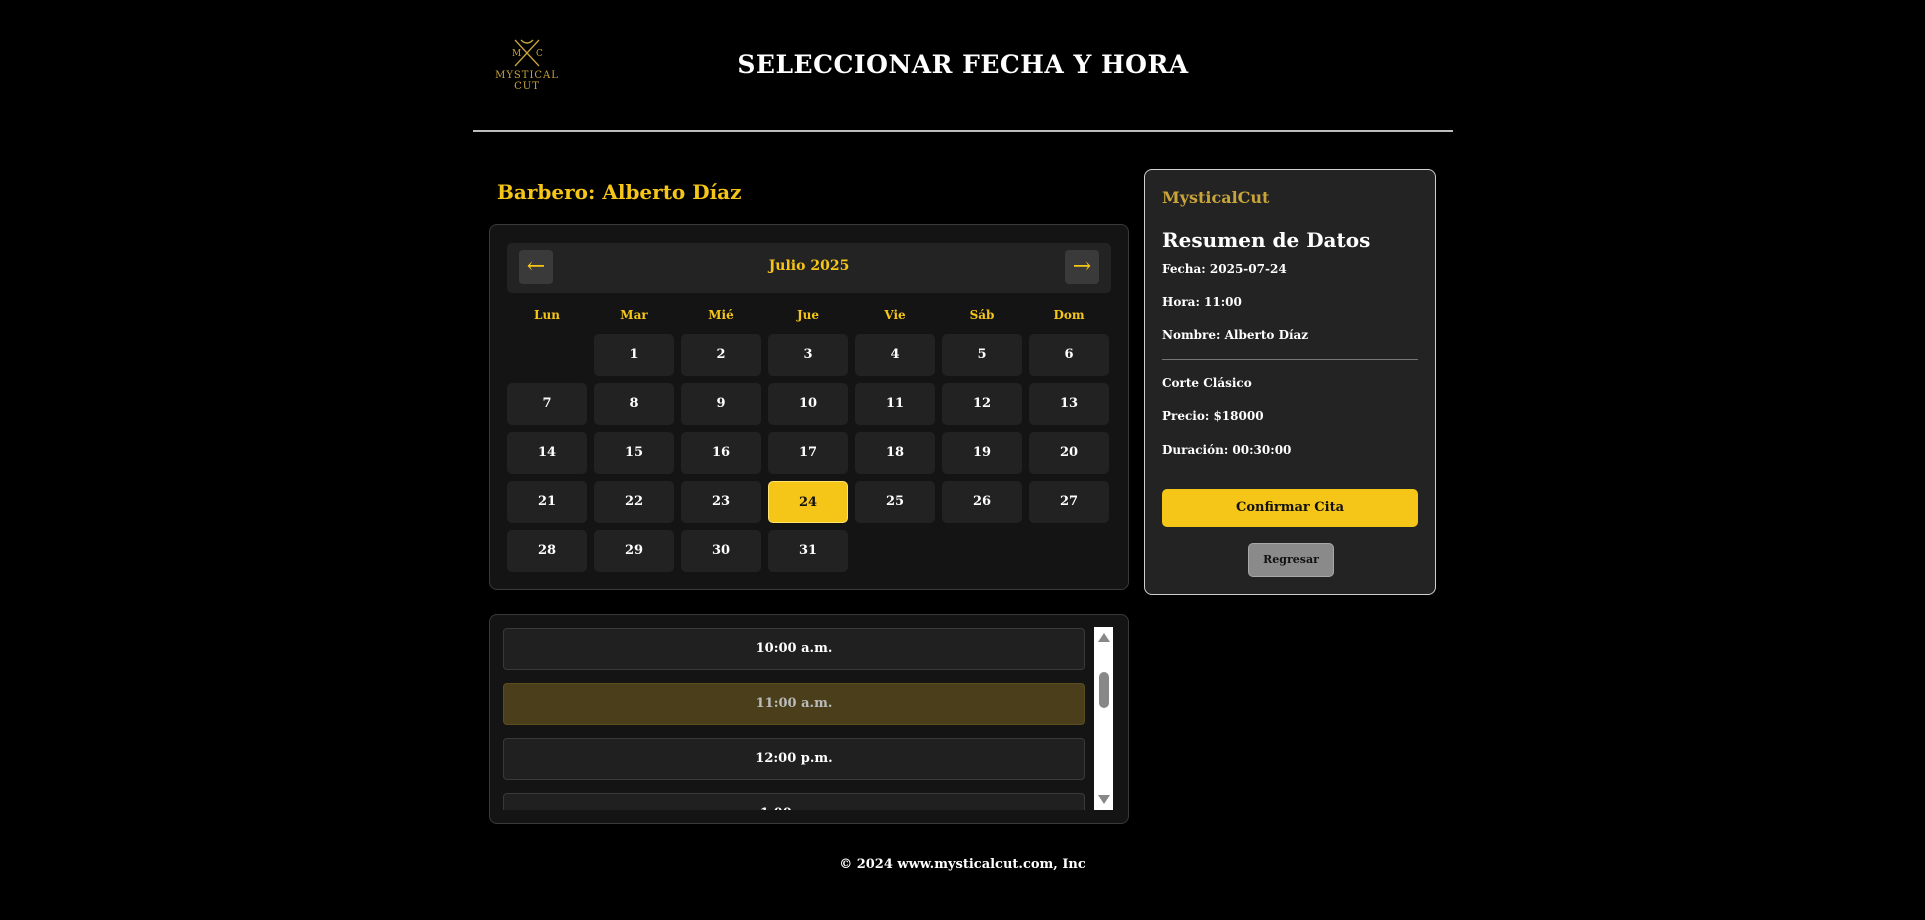  What do you see at coordinates (634, 551) in the screenshot?
I see `day-cell-29: 29` at bounding box center [634, 551].